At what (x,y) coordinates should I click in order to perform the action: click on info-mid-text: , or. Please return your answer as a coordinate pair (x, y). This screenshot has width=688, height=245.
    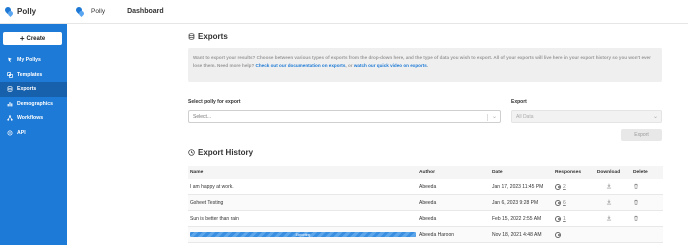
    Looking at the image, I should click on (349, 65).